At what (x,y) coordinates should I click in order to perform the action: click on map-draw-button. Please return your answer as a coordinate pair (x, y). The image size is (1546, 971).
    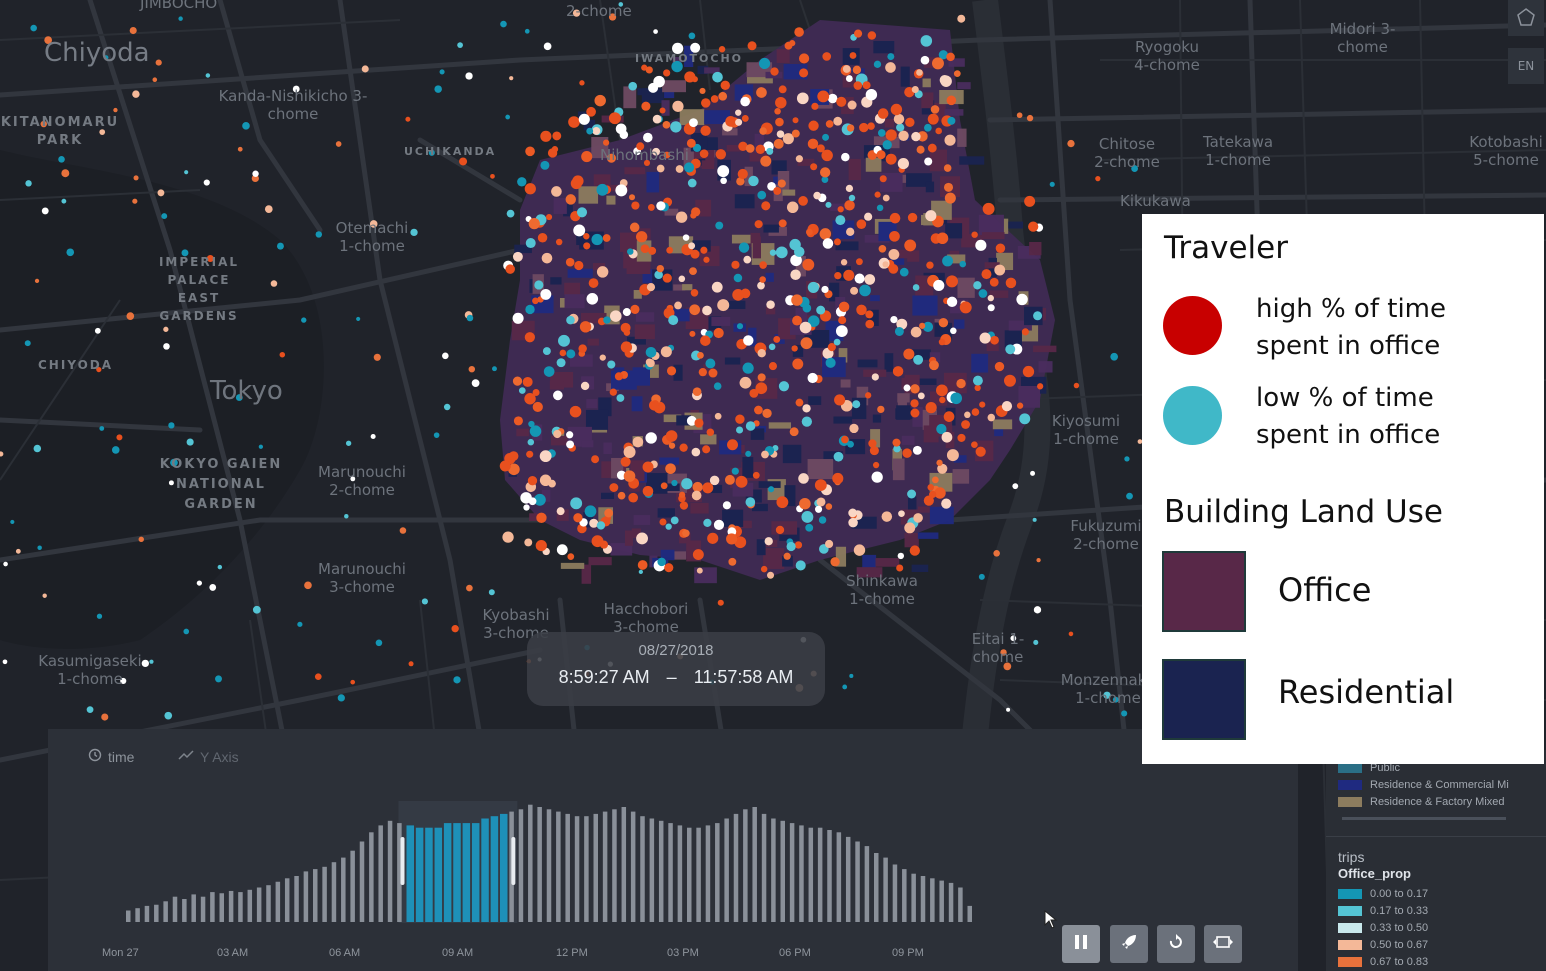
    Looking at the image, I should click on (1526, 18).